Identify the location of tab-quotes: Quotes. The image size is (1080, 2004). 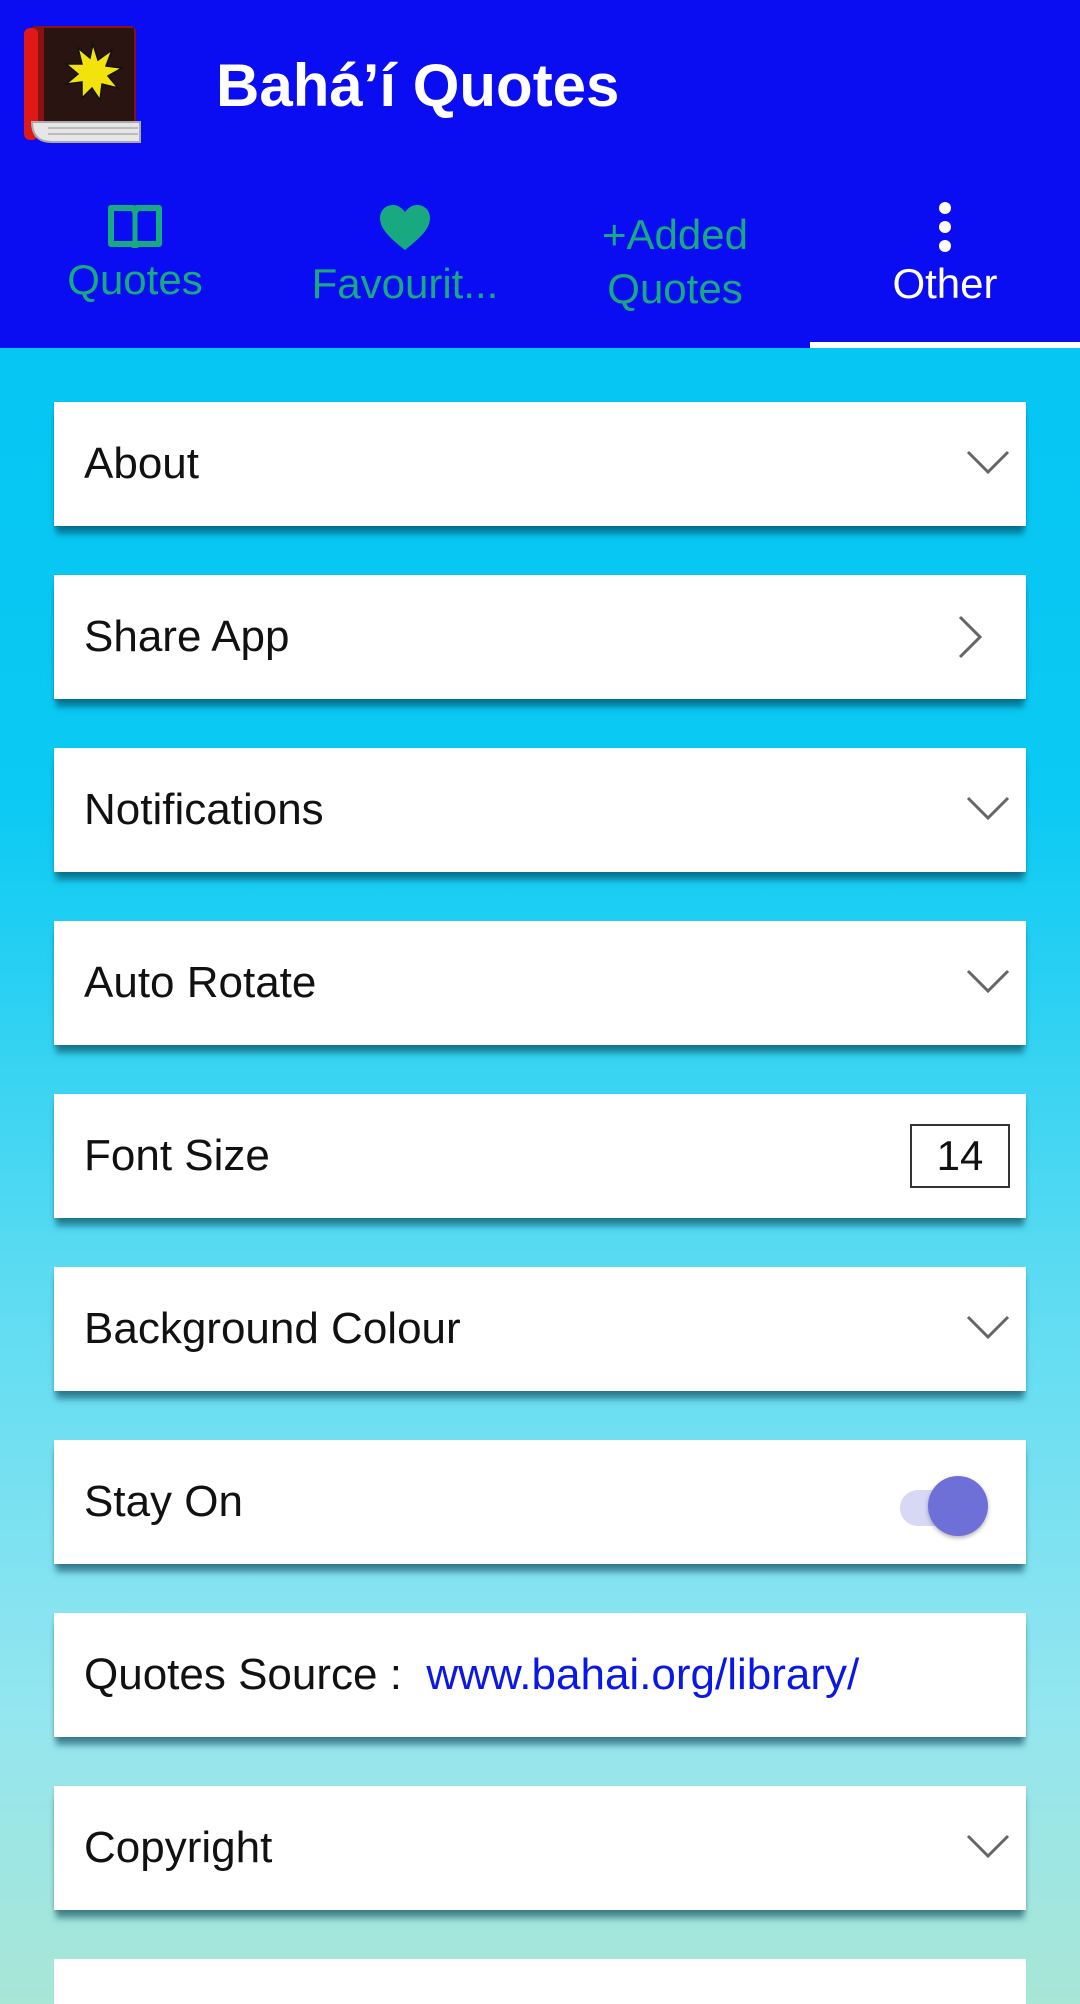
(135, 269).